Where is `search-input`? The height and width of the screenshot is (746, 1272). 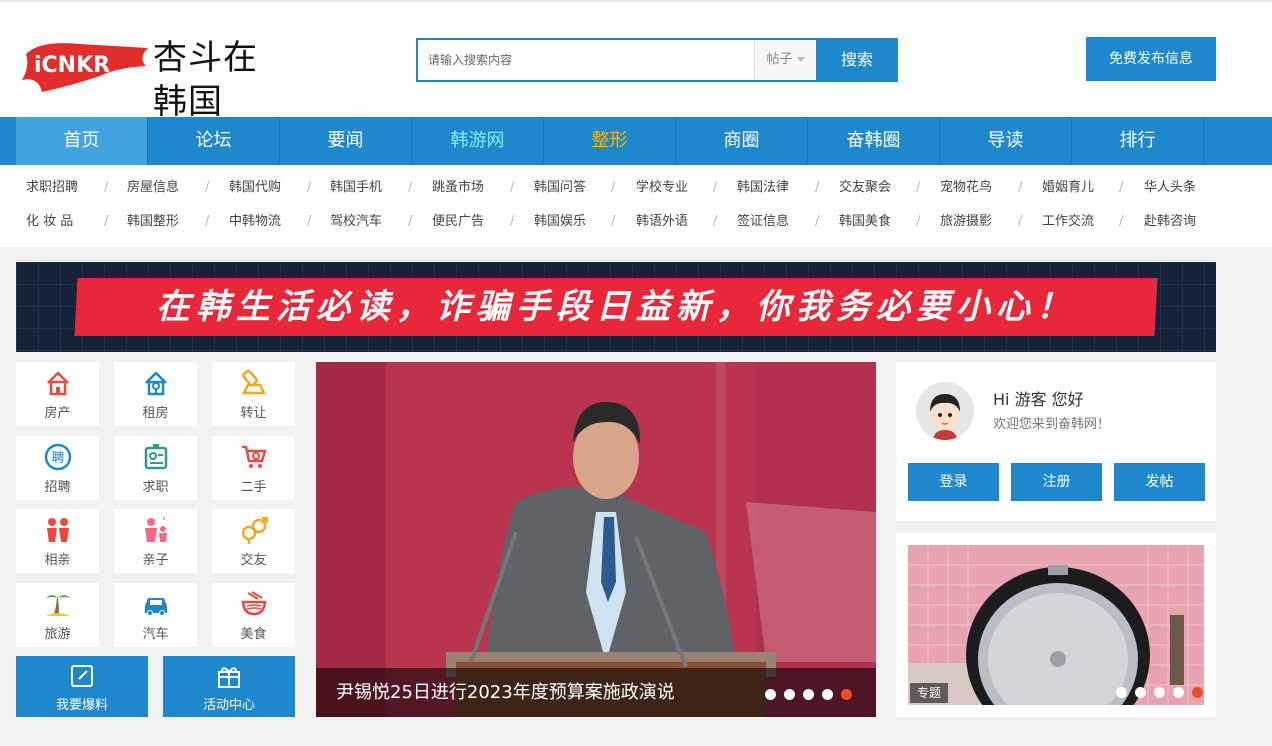 search-input is located at coordinates (586, 60).